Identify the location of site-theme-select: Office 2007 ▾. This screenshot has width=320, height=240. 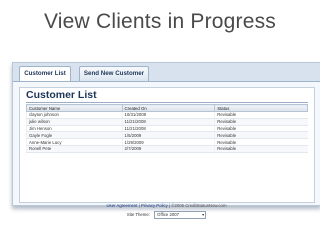
(180, 215).